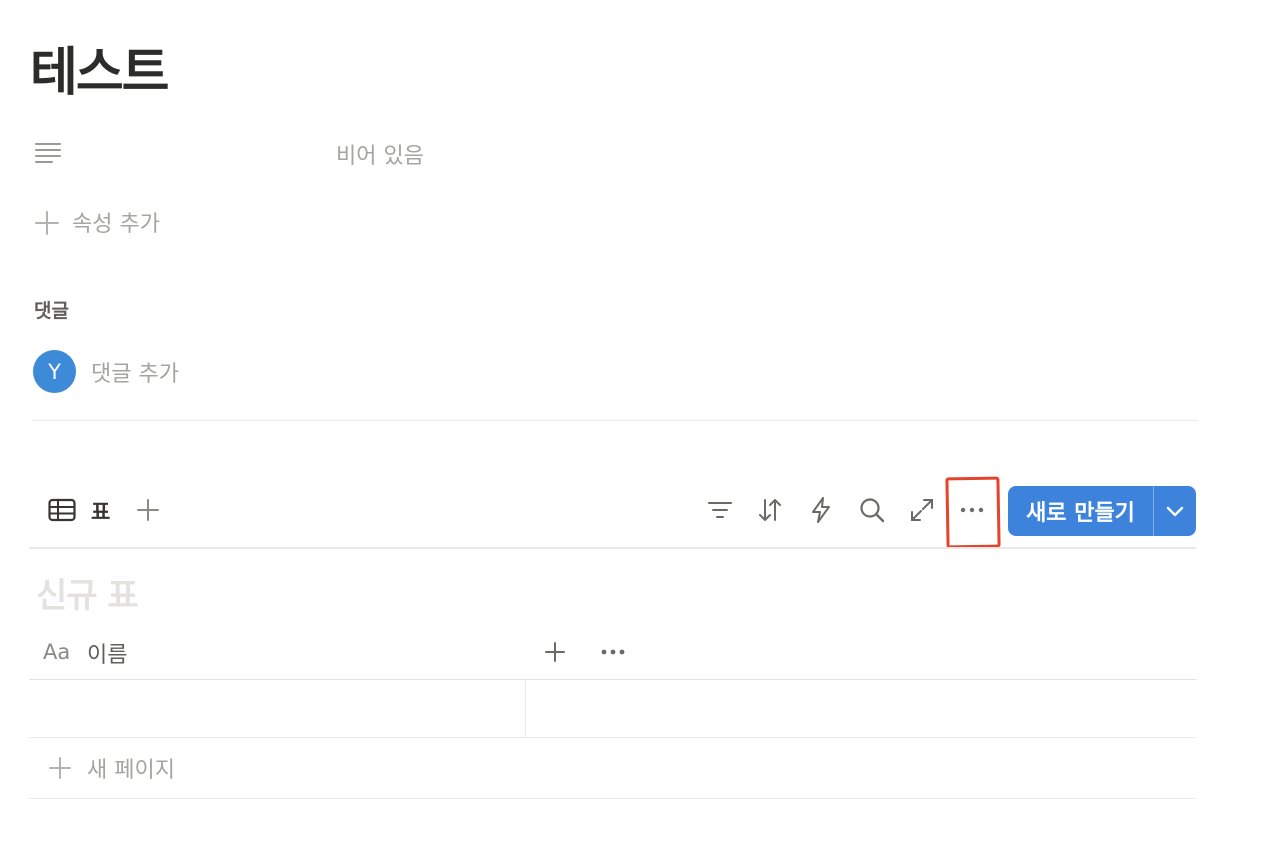  Describe the element at coordinates (612, 798) in the screenshot. I see `table-bottom-divider` at that location.